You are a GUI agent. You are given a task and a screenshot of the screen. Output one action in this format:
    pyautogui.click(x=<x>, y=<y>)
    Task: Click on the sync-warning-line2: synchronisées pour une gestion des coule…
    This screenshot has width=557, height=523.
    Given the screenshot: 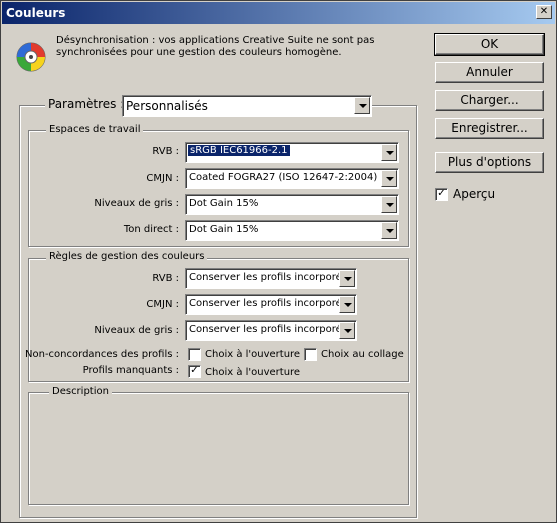 What is the action you would take?
    pyautogui.click(x=199, y=52)
    